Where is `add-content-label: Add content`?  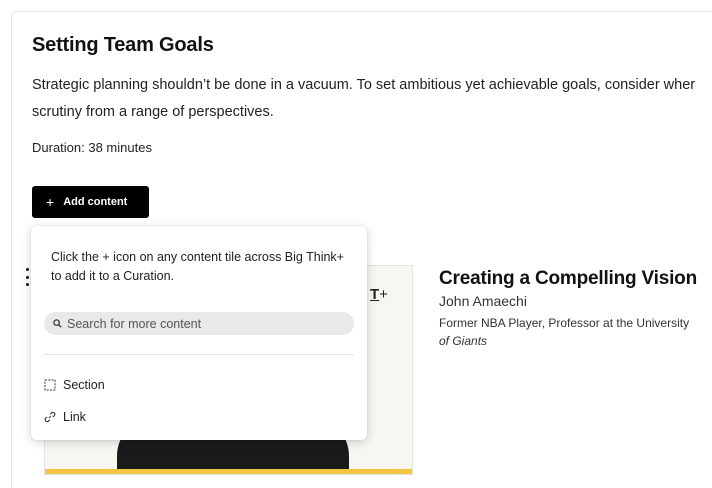
add-content-label: Add content is located at coordinates (95, 202).